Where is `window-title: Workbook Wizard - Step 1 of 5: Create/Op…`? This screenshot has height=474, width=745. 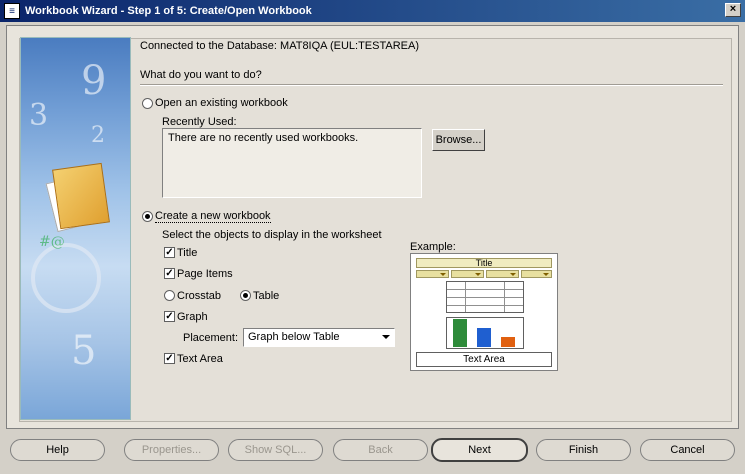 window-title: Workbook Wizard - Step 1 of 5: Create/Op… is located at coordinates (168, 11).